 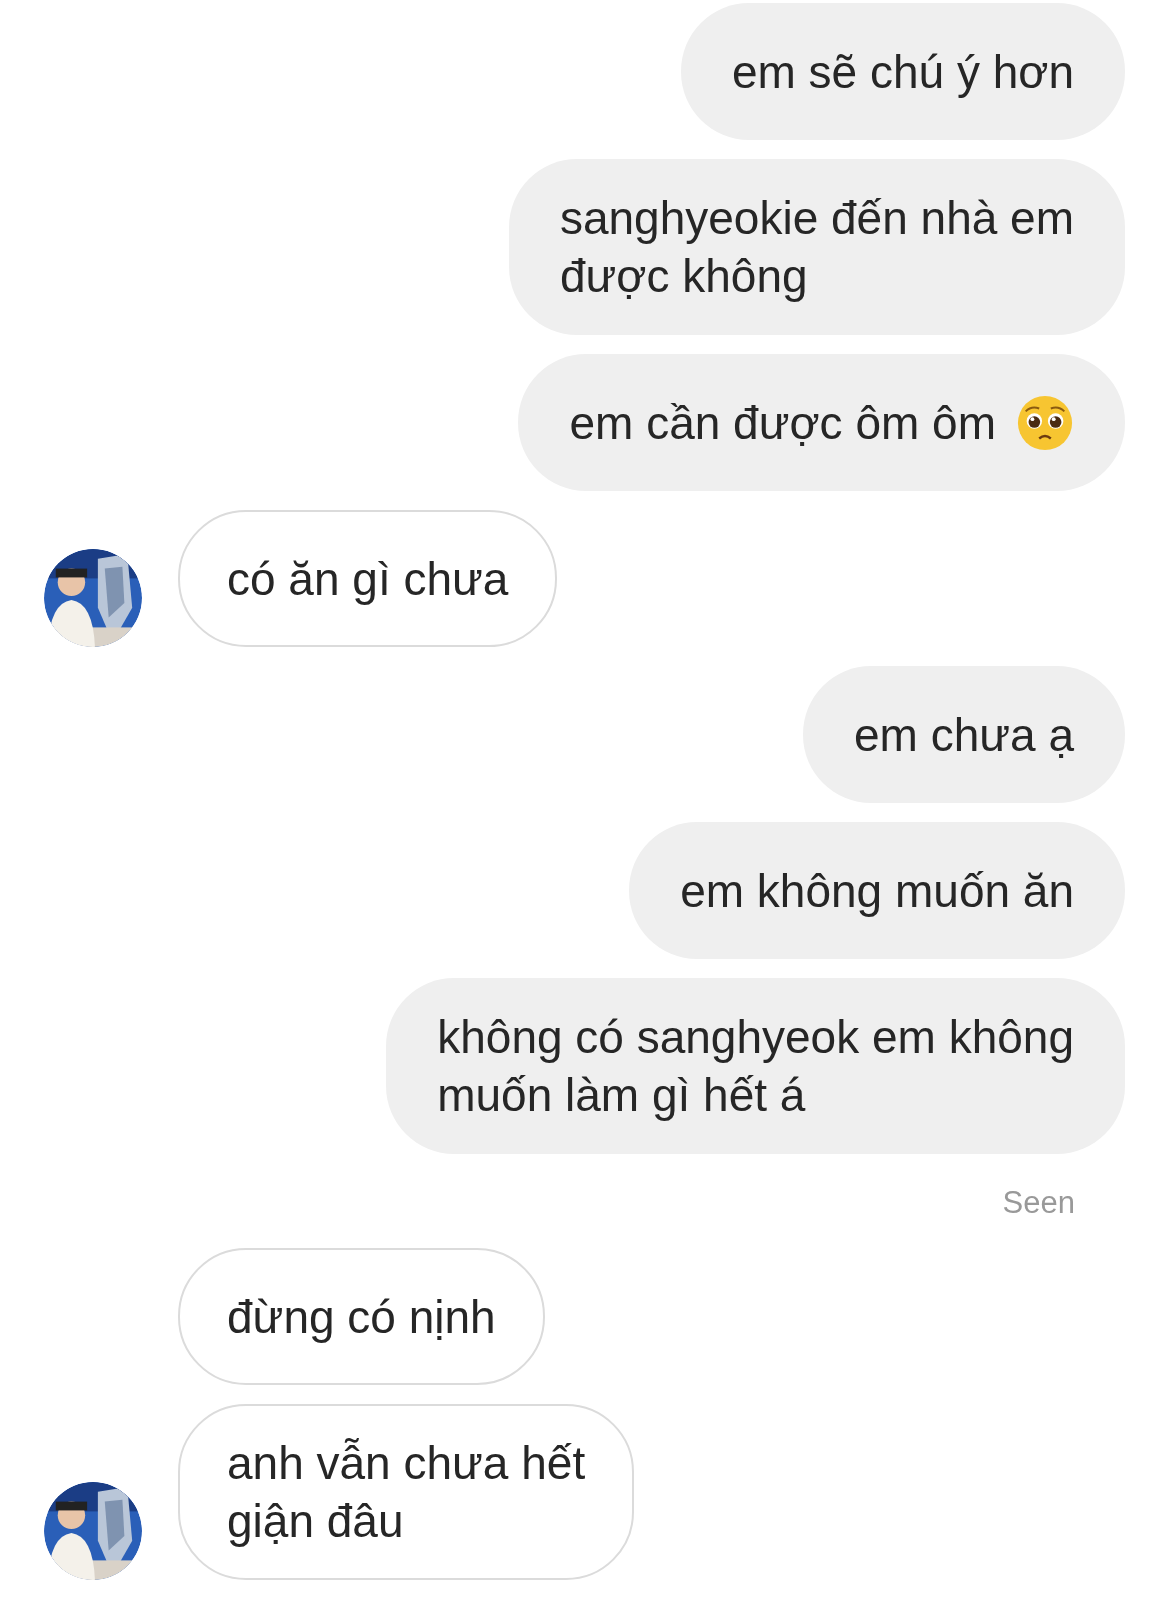 I want to click on pleading-face-icon, so click(x=1045, y=422).